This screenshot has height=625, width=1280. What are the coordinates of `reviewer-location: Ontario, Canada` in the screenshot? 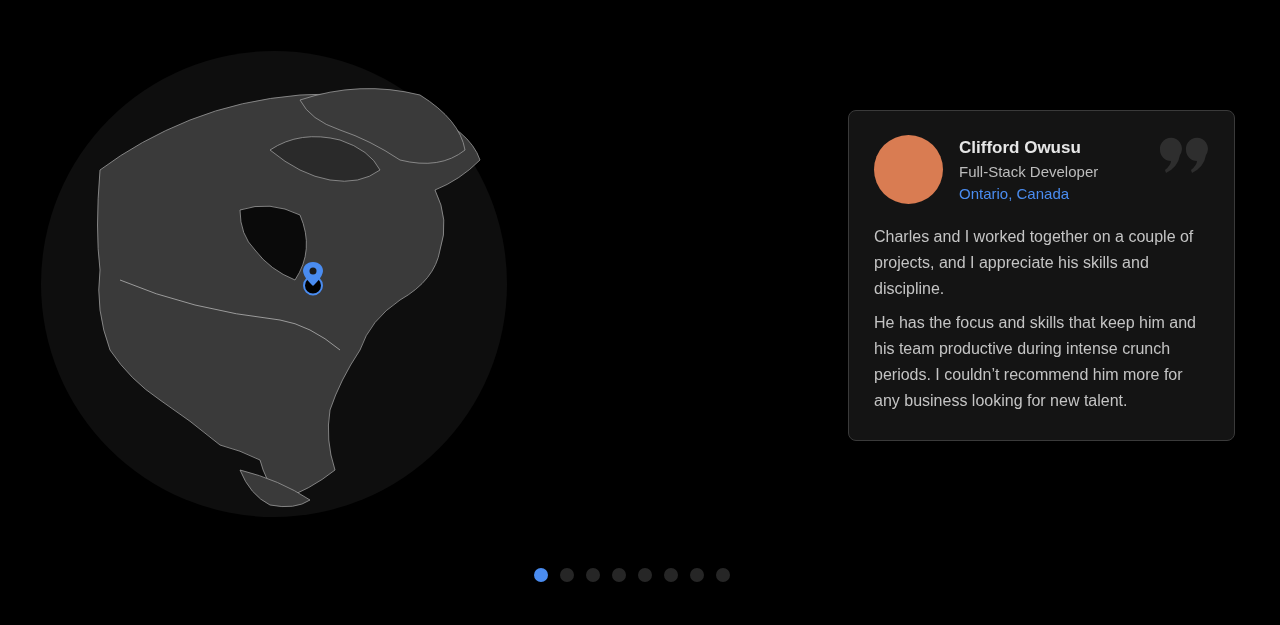 It's located at (1015, 193).